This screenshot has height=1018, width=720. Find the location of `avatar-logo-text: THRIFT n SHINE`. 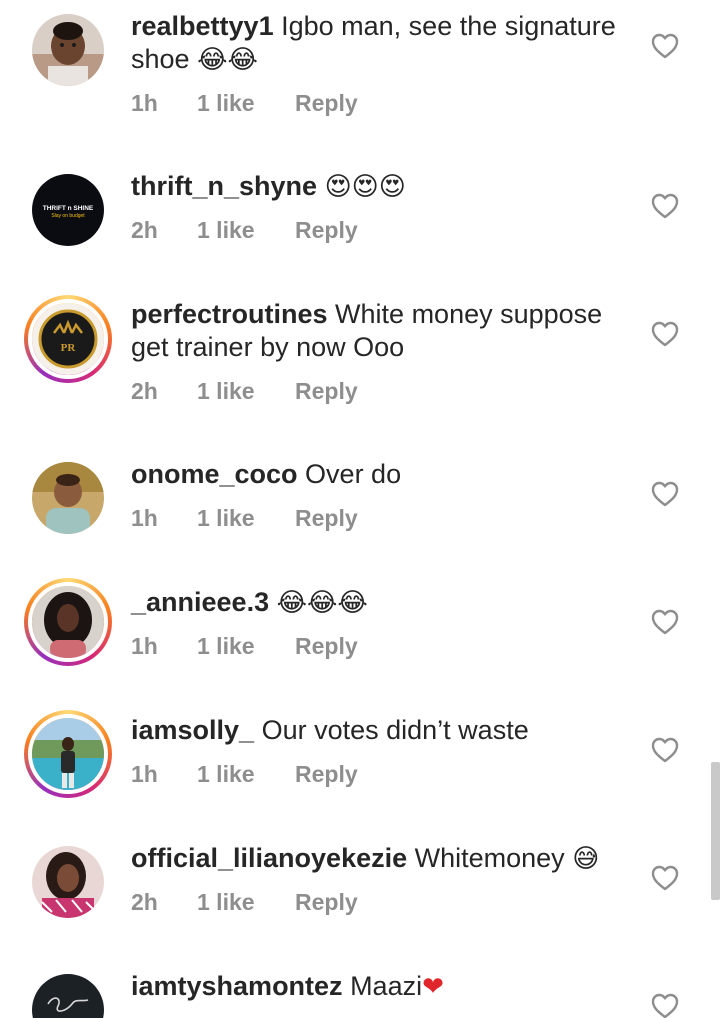

avatar-logo-text: THRIFT n SHINE is located at coordinates (68, 208).